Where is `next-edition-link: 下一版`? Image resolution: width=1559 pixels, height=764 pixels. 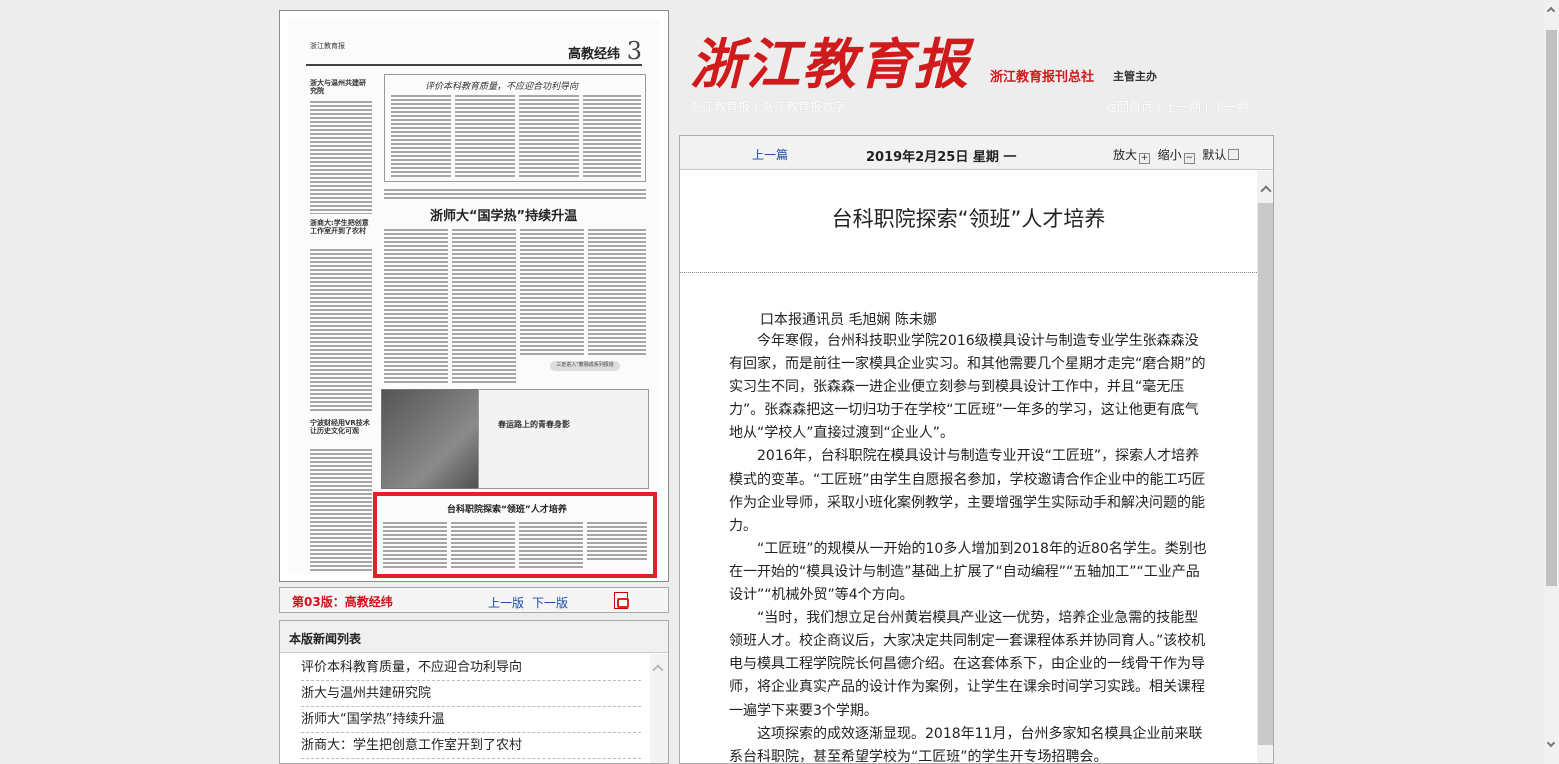 next-edition-link: 下一版 is located at coordinates (550, 602).